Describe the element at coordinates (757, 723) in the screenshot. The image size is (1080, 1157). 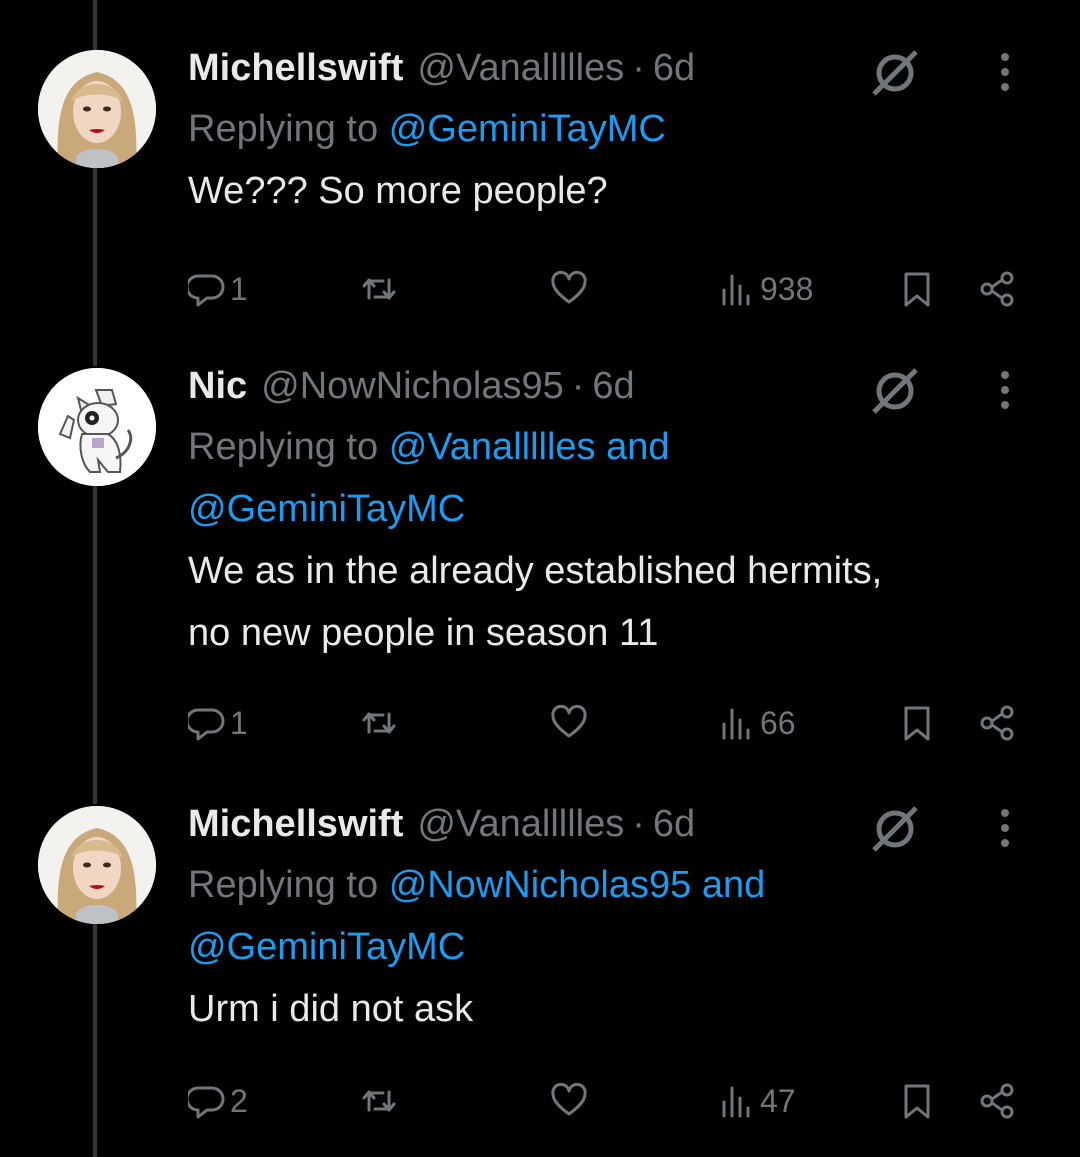
I see `views-button: 66` at that location.